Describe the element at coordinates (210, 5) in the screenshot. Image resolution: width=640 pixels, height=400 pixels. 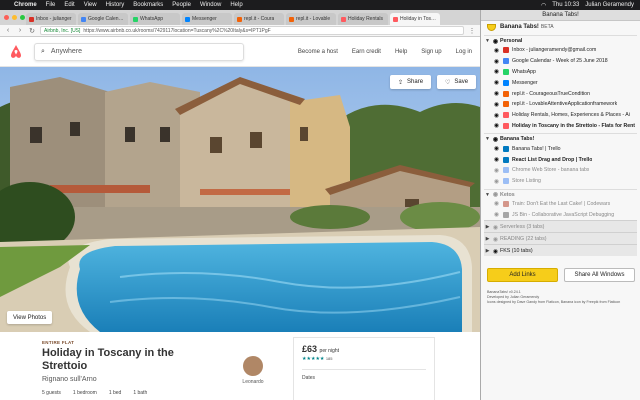
I see `menu-window: Window` at that location.